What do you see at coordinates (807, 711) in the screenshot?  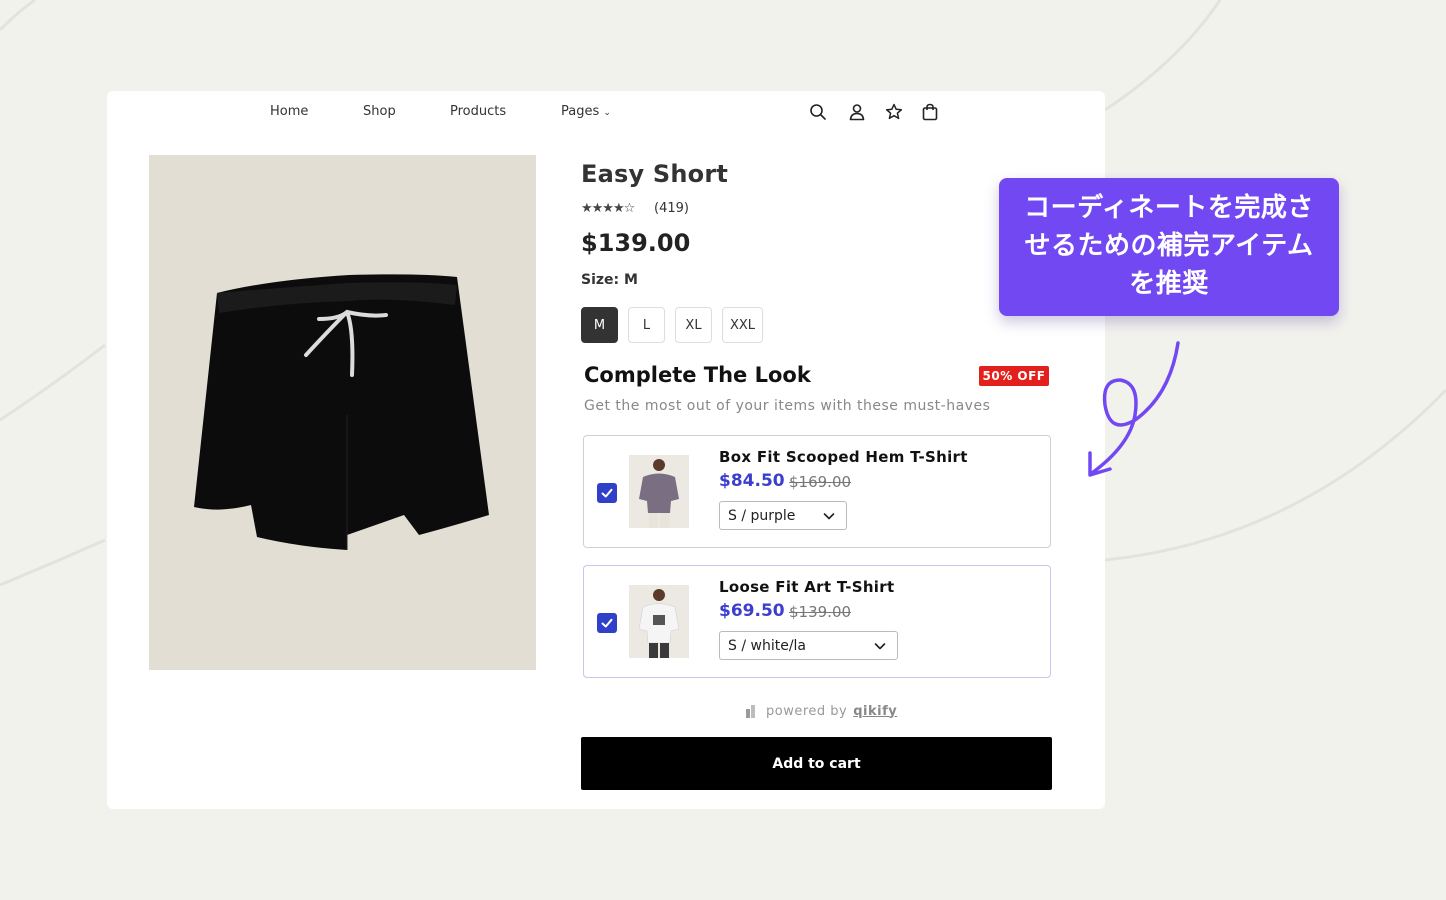 I see `powered-by-text: powered by` at bounding box center [807, 711].